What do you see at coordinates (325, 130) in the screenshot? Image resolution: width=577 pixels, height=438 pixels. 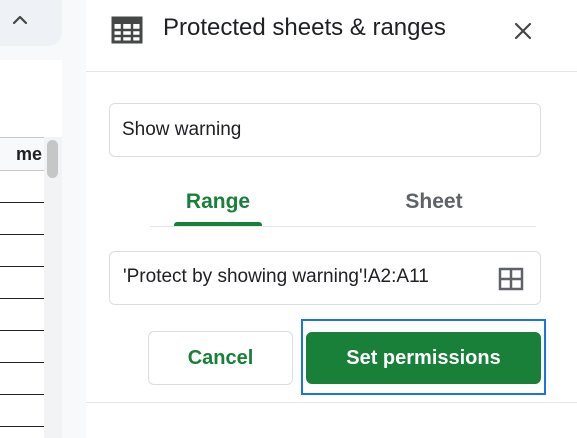 I see `description-input` at bounding box center [325, 130].